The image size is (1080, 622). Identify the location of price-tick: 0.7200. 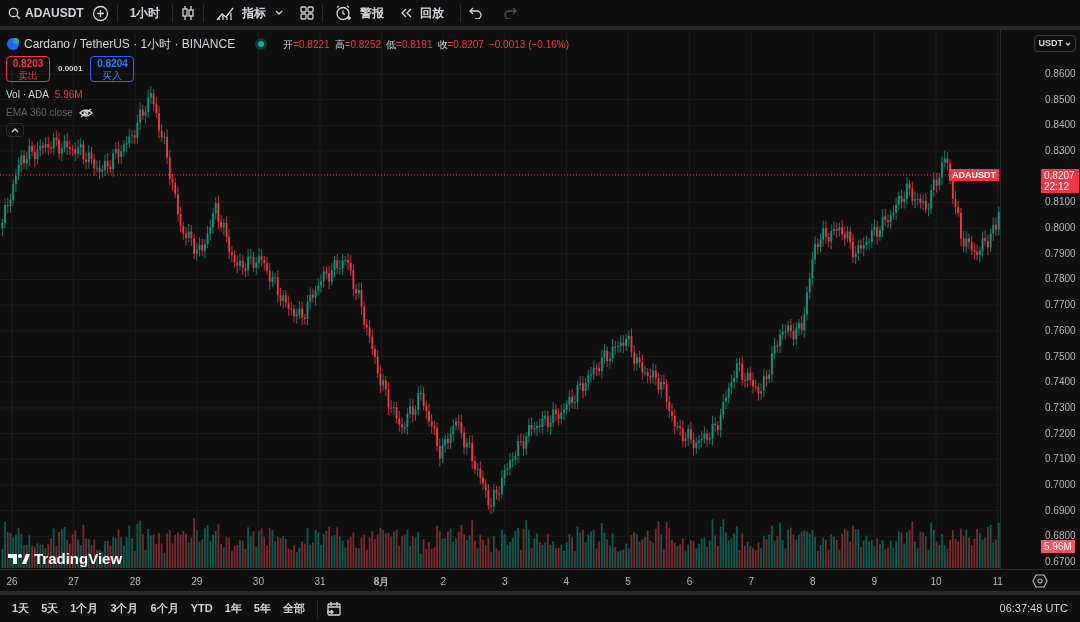
(1060, 433).